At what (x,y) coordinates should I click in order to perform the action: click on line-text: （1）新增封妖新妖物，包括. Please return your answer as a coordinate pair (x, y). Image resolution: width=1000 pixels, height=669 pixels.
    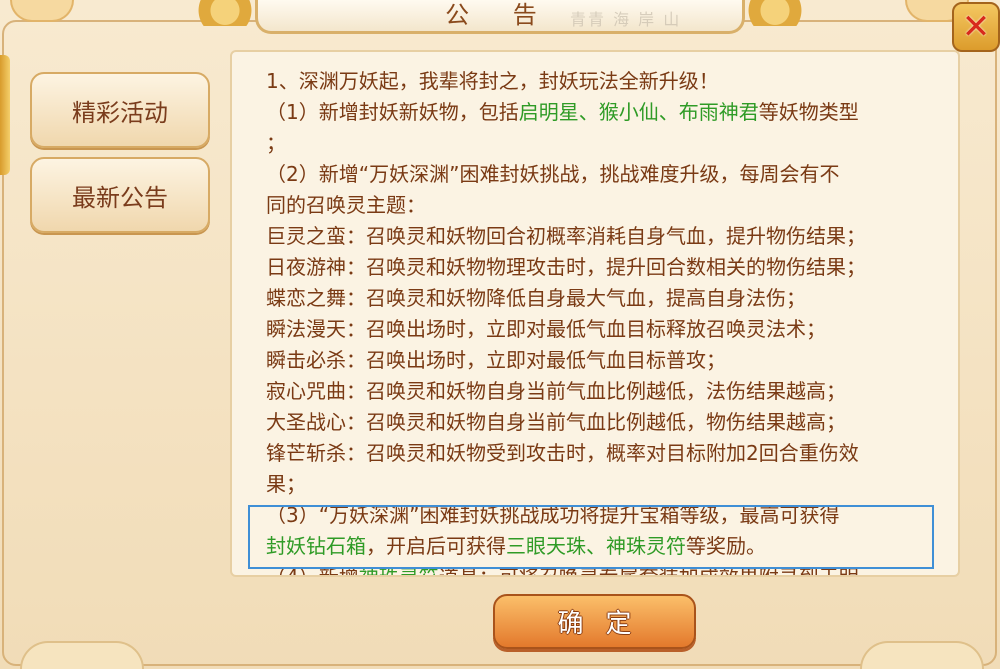
    Looking at the image, I should click on (392, 112).